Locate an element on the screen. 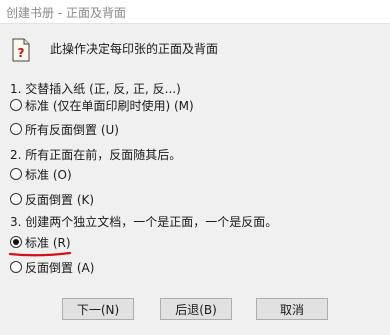 The height and width of the screenshot is (335, 390). section-2-heading: 2. 所有正面在前，反面随其后。 is located at coordinates (96, 155).